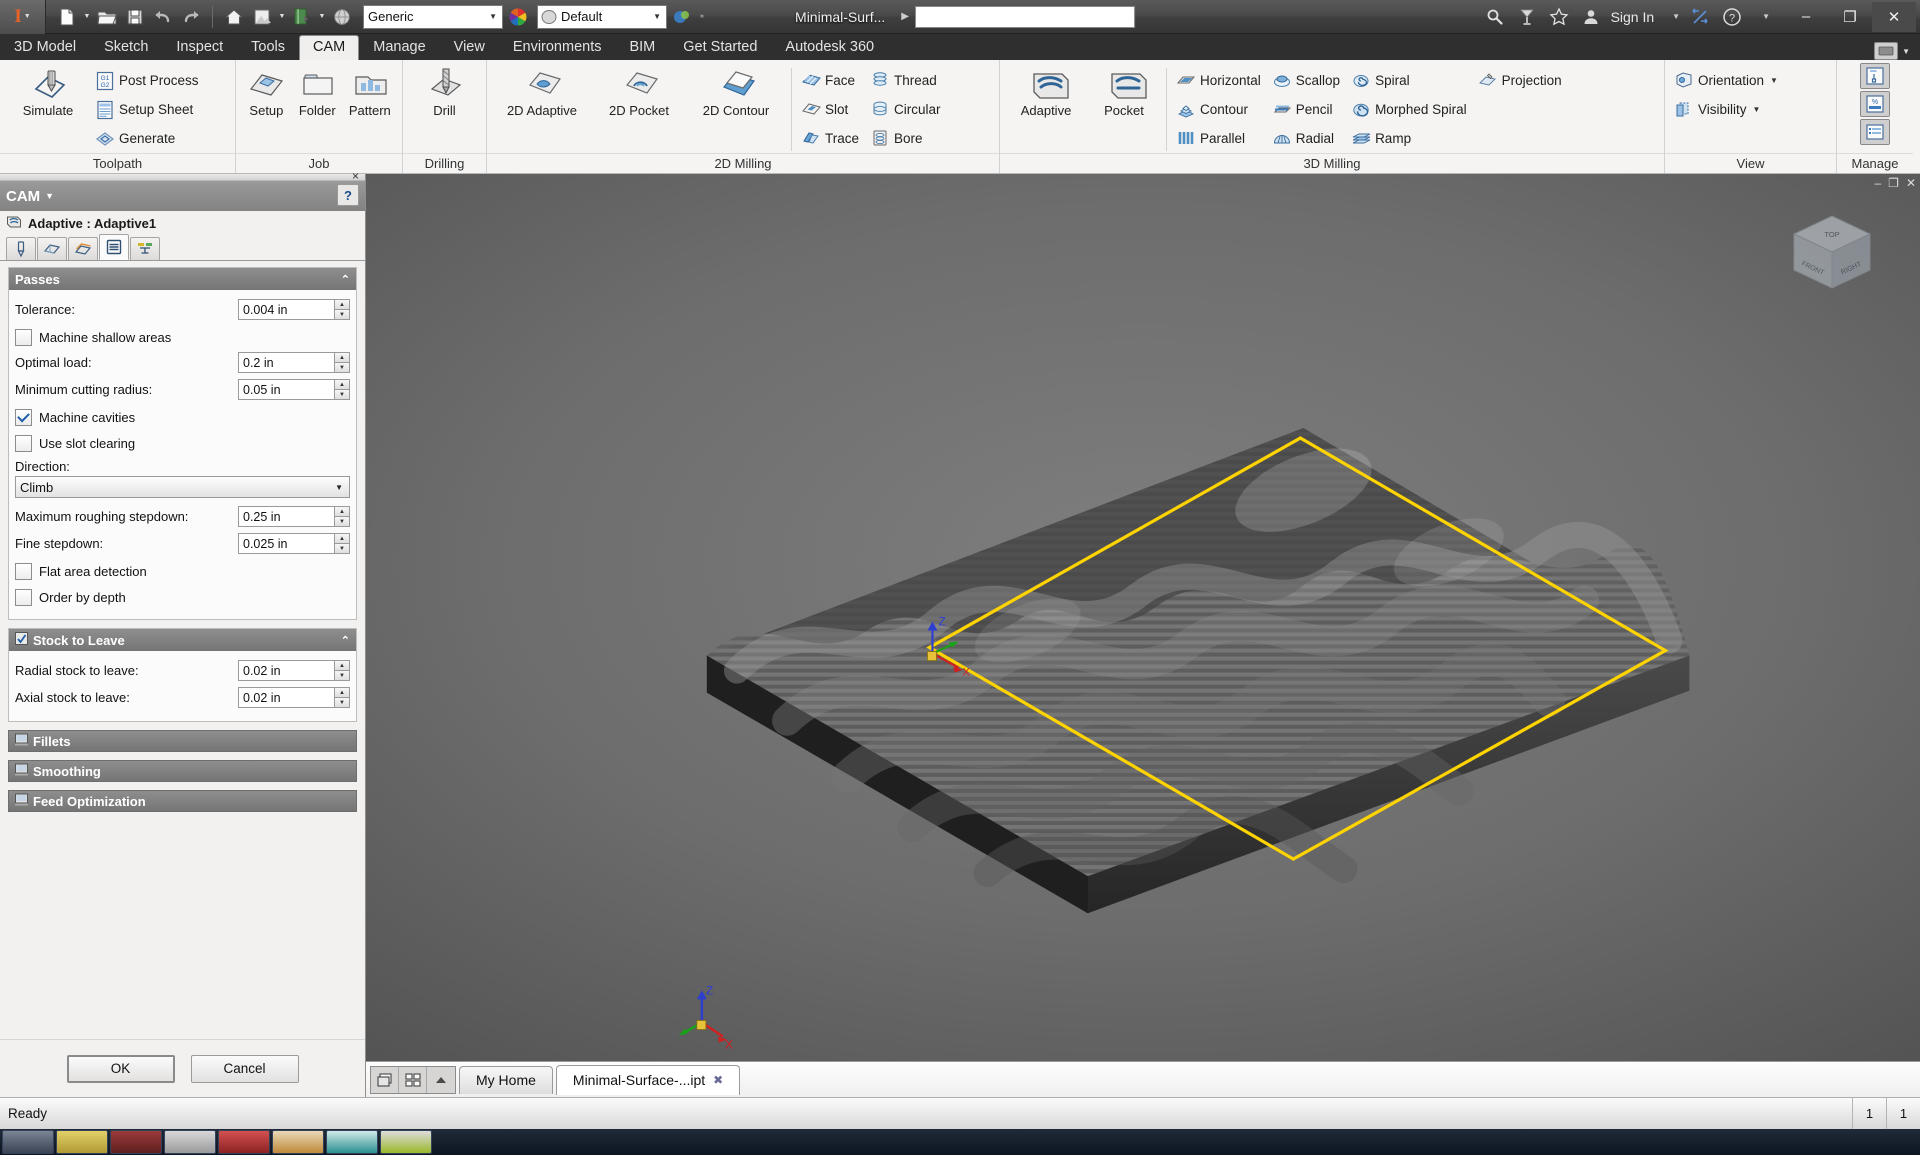 Image resolution: width=1920 pixels, height=1155 pixels. What do you see at coordinates (1893, 183) in the screenshot?
I see `viewport-maximize-button: ❐` at bounding box center [1893, 183].